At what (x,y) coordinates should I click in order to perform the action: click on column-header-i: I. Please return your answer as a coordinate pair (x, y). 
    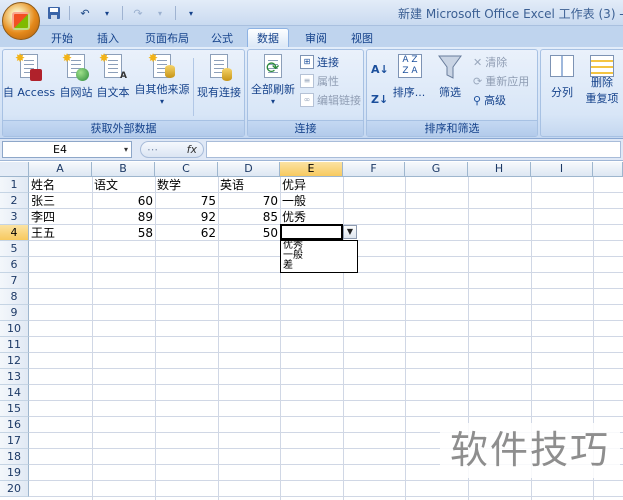
    Looking at the image, I should click on (562, 169).